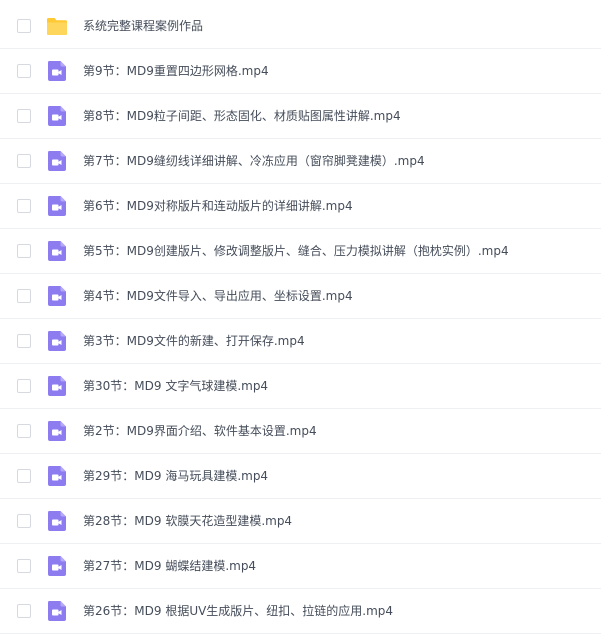  I want to click on file-row: 第26节：MD9 根据UV生成版片、纽扣、拉链的应用.mp4, so click(300, 611).